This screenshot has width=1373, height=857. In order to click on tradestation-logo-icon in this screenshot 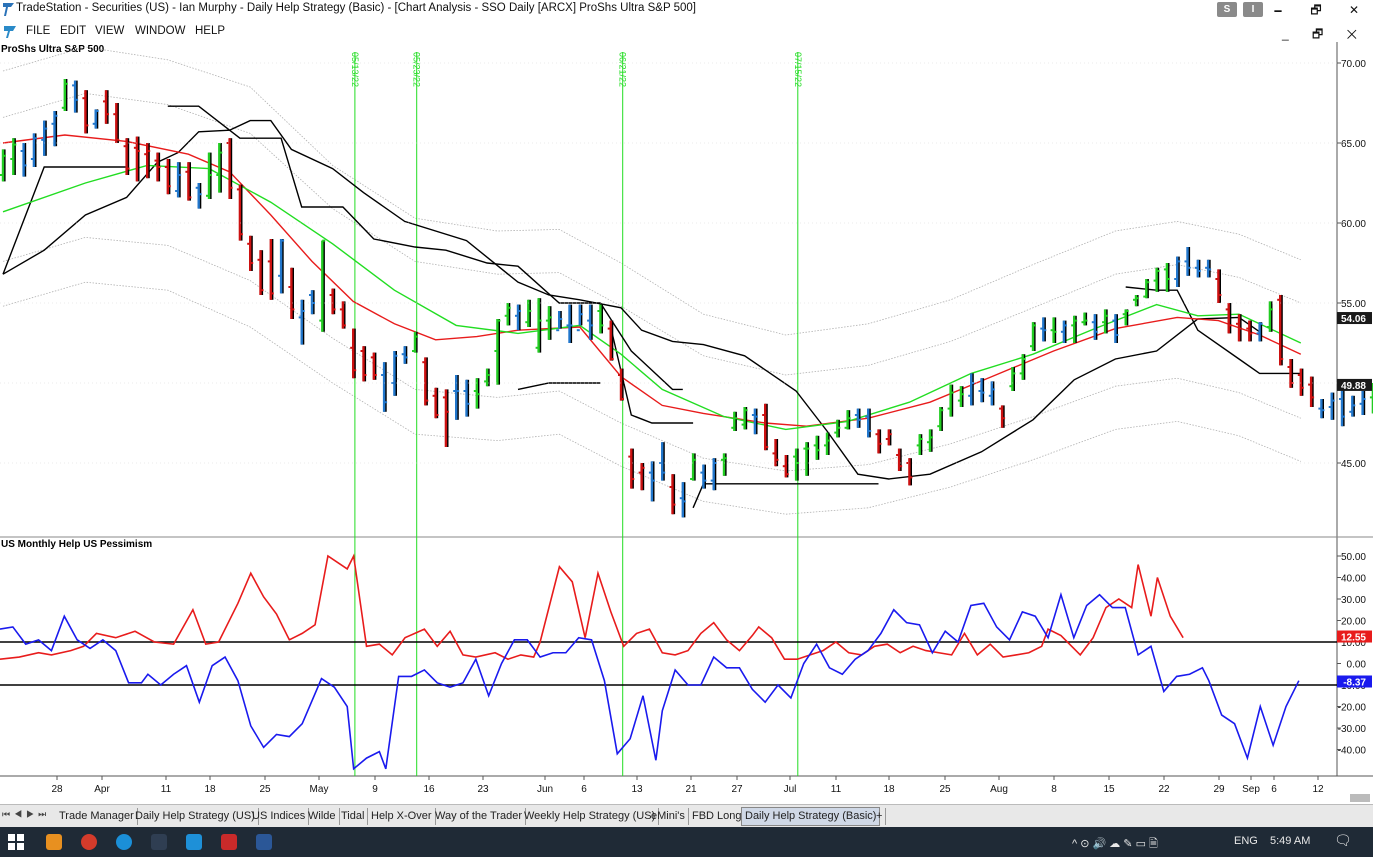, I will do `click(8, 9)`.